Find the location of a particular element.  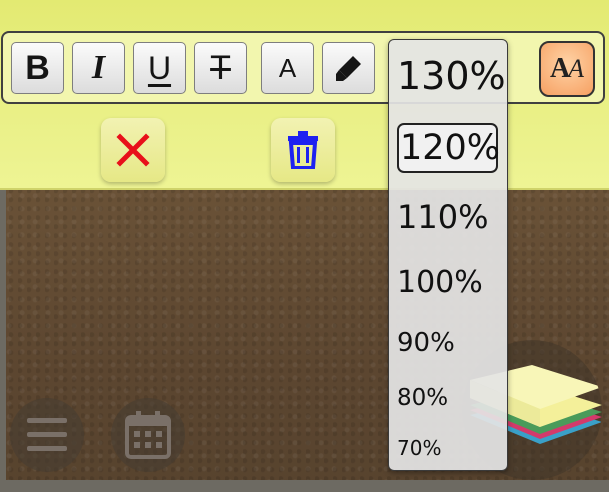

calendar-icon is located at coordinates (148, 435).